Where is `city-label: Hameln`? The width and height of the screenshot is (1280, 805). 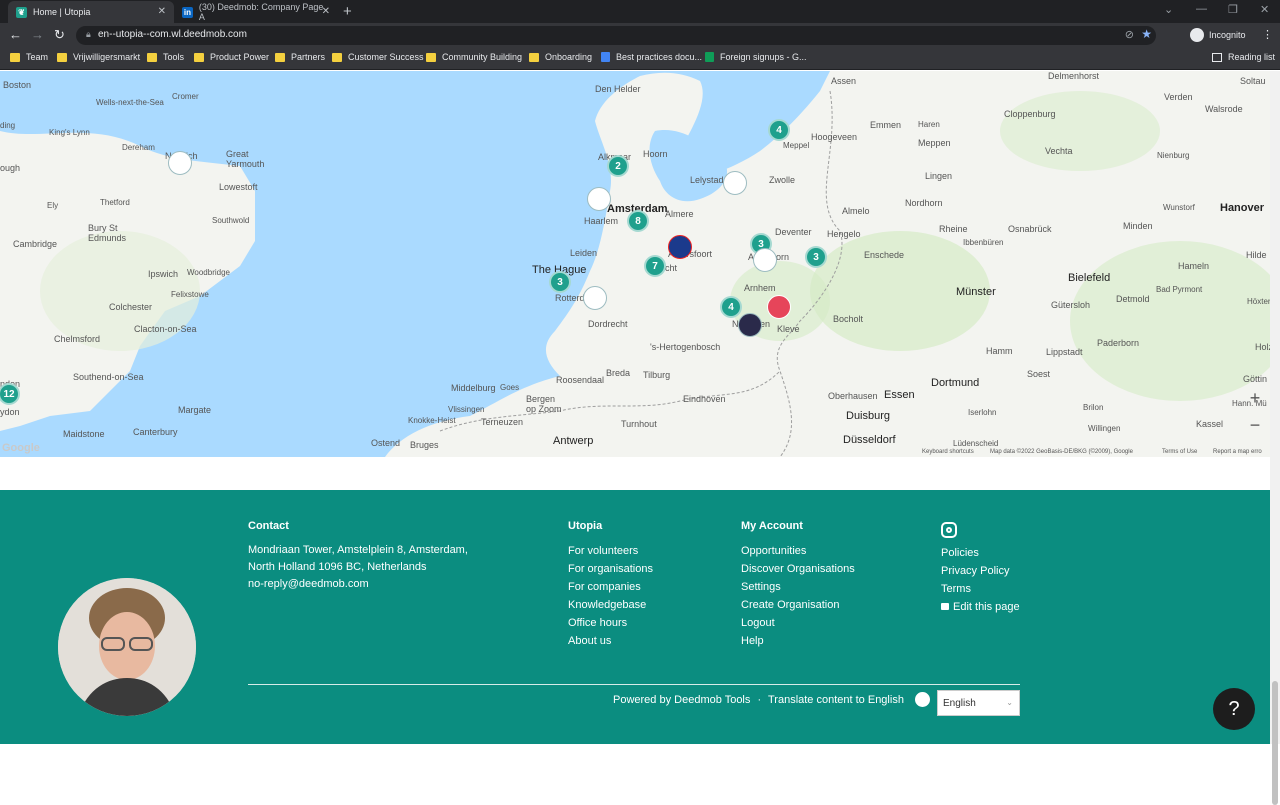 city-label: Hameln is located at coordinates (1194, 266).